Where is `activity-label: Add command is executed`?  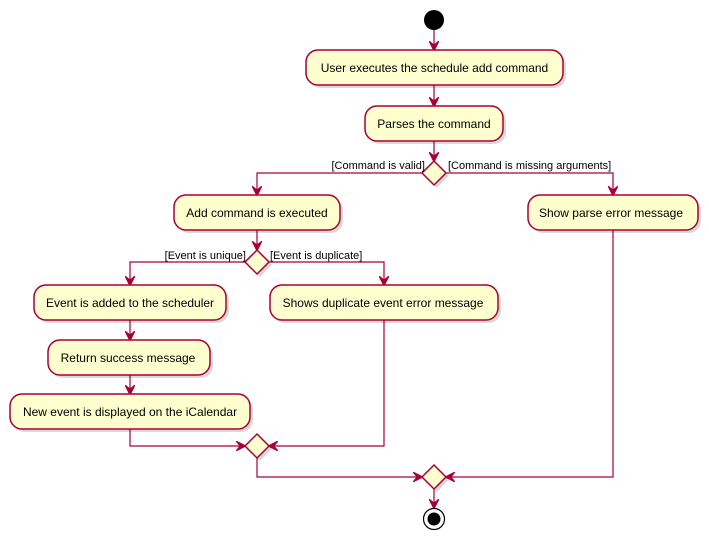
activity-label: Add command is executed is located at coordinates (256, 213).